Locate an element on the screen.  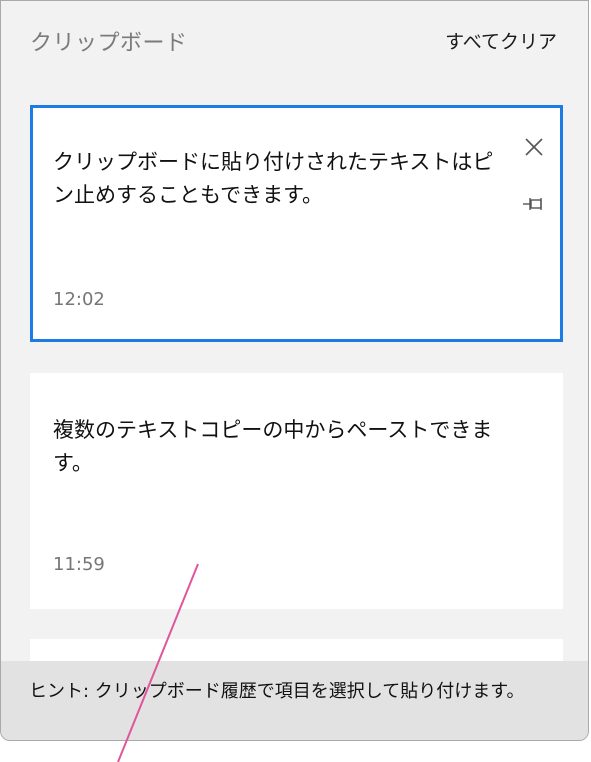
close-icon is located at coordinates (534, 147).